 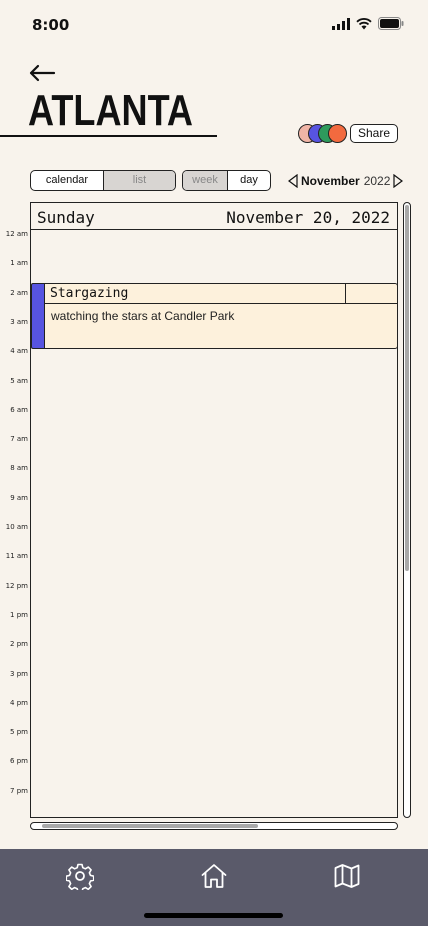 What do you see at coordinates (374, 133) in the screenshot?
I see `share-button: Share` at bounding box center [374, 133].